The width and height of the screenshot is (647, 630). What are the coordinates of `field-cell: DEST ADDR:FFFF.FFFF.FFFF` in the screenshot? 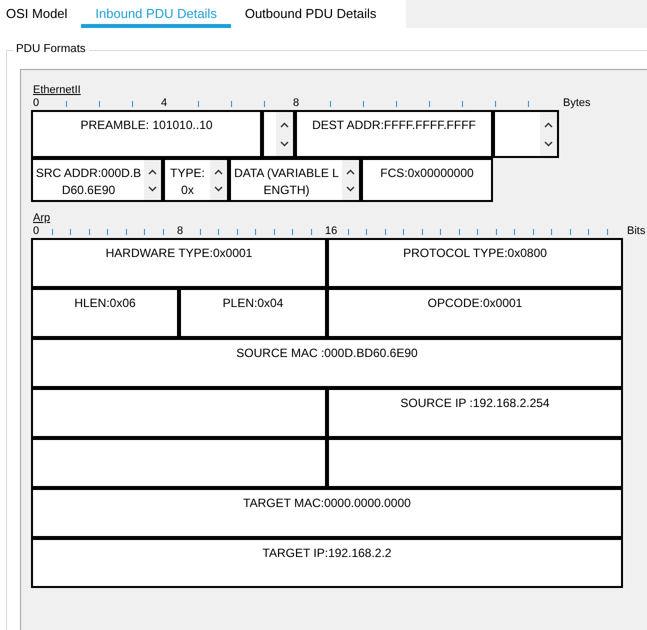 It's located at (394, 134).